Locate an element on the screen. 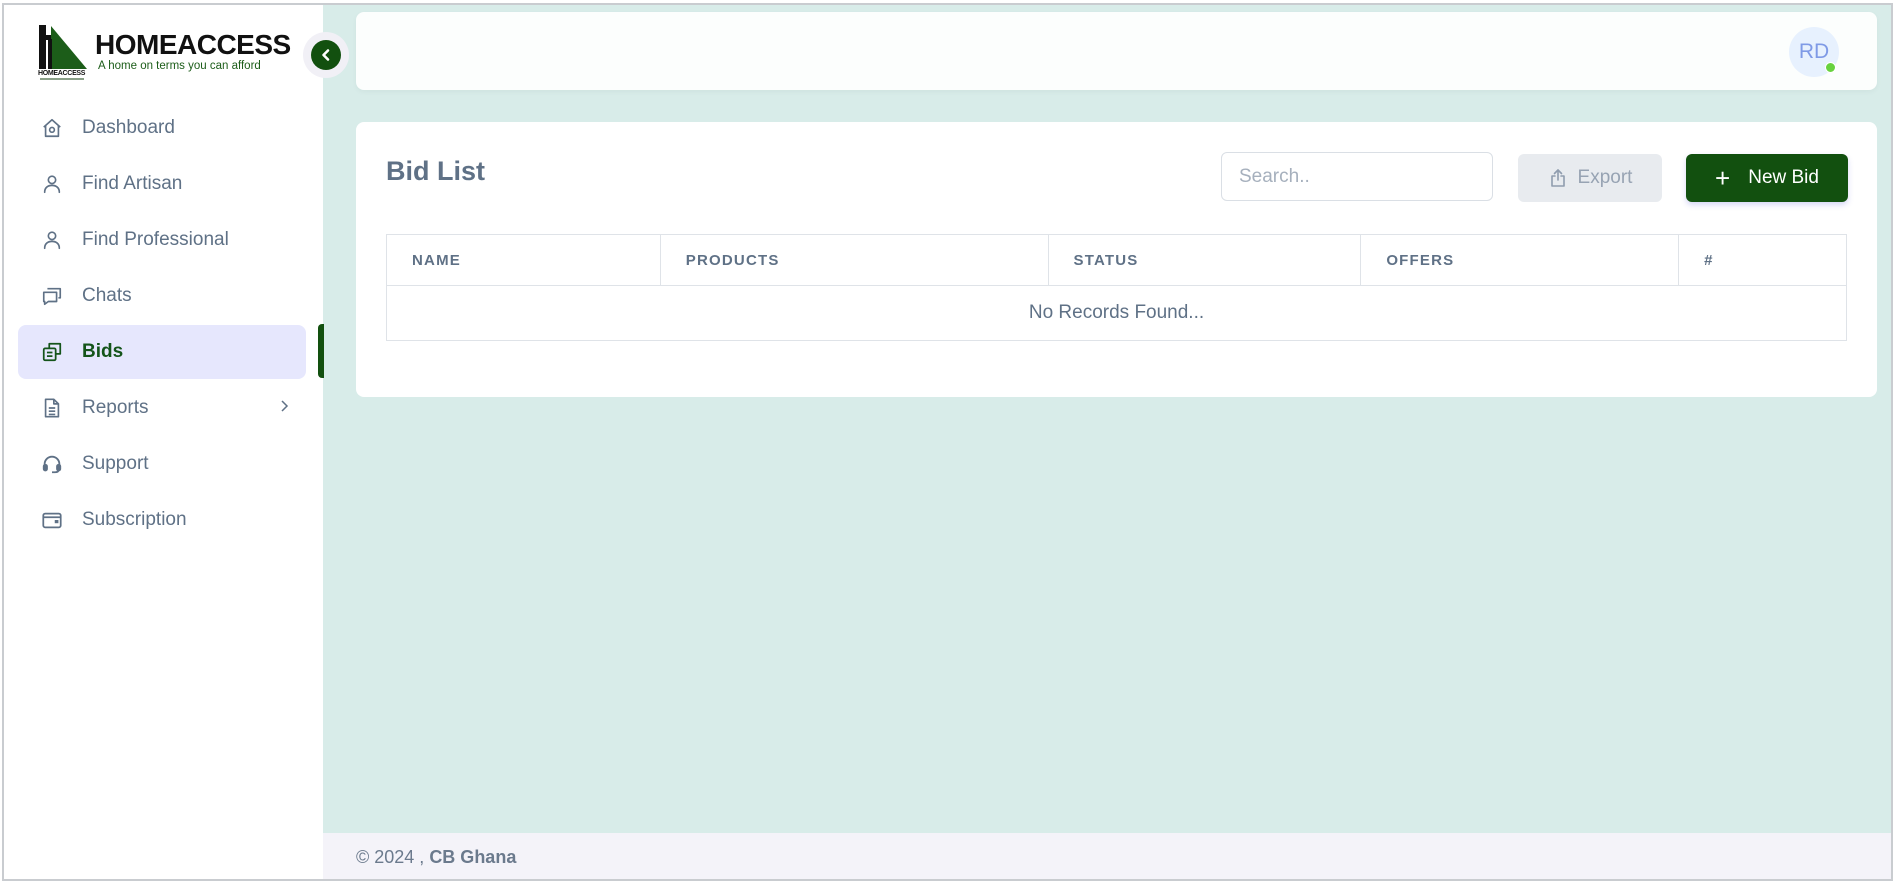 The width and height of the screenshot is (1897, 883). plus-icon: + is located at coordinates (1723, 178).